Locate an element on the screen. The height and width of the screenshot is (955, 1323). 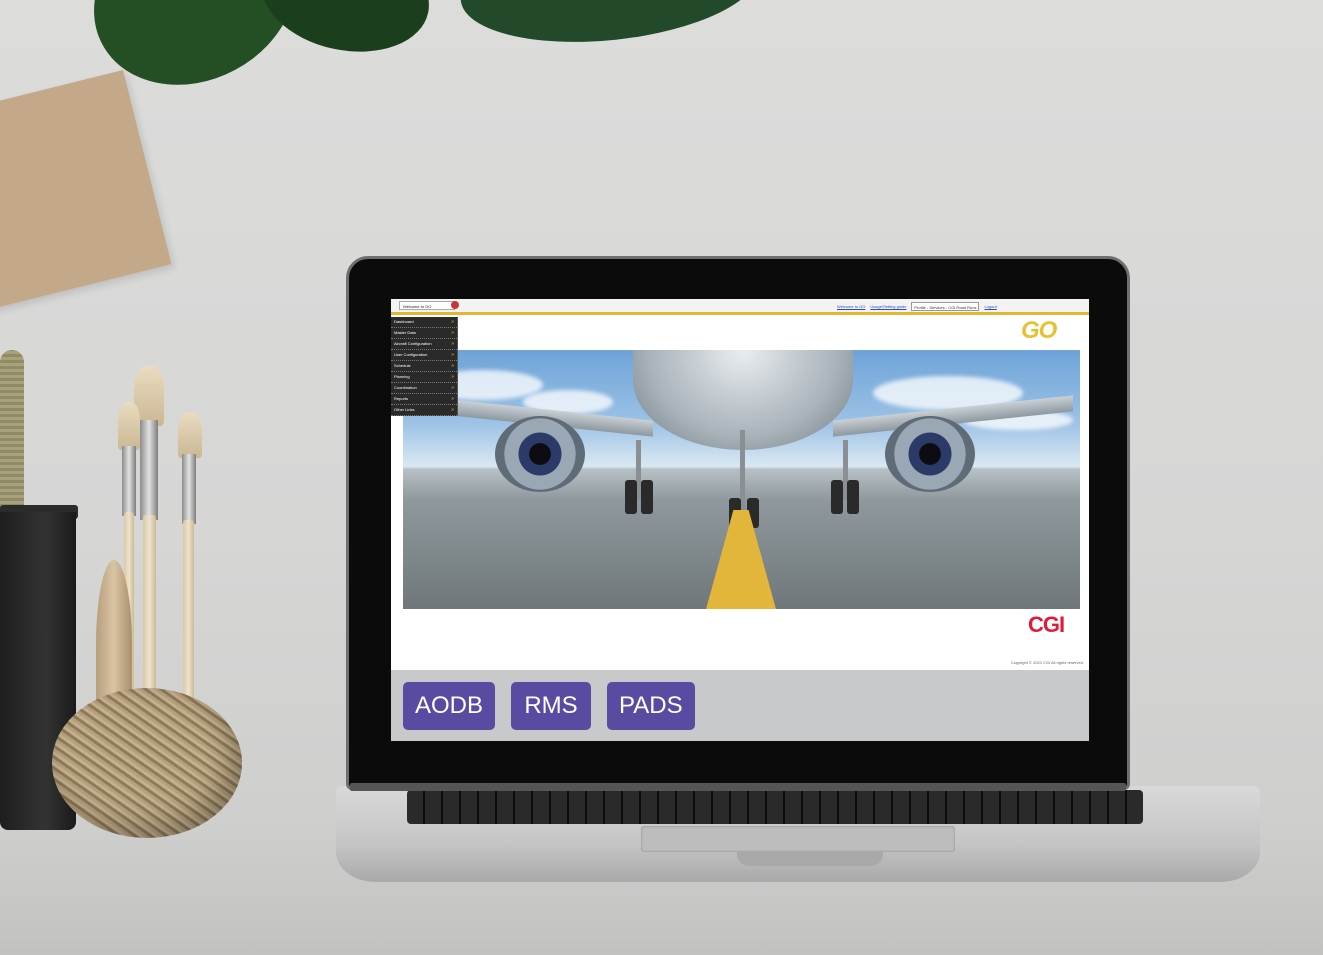
jet-engine-left is located at coordinates (540, 454).